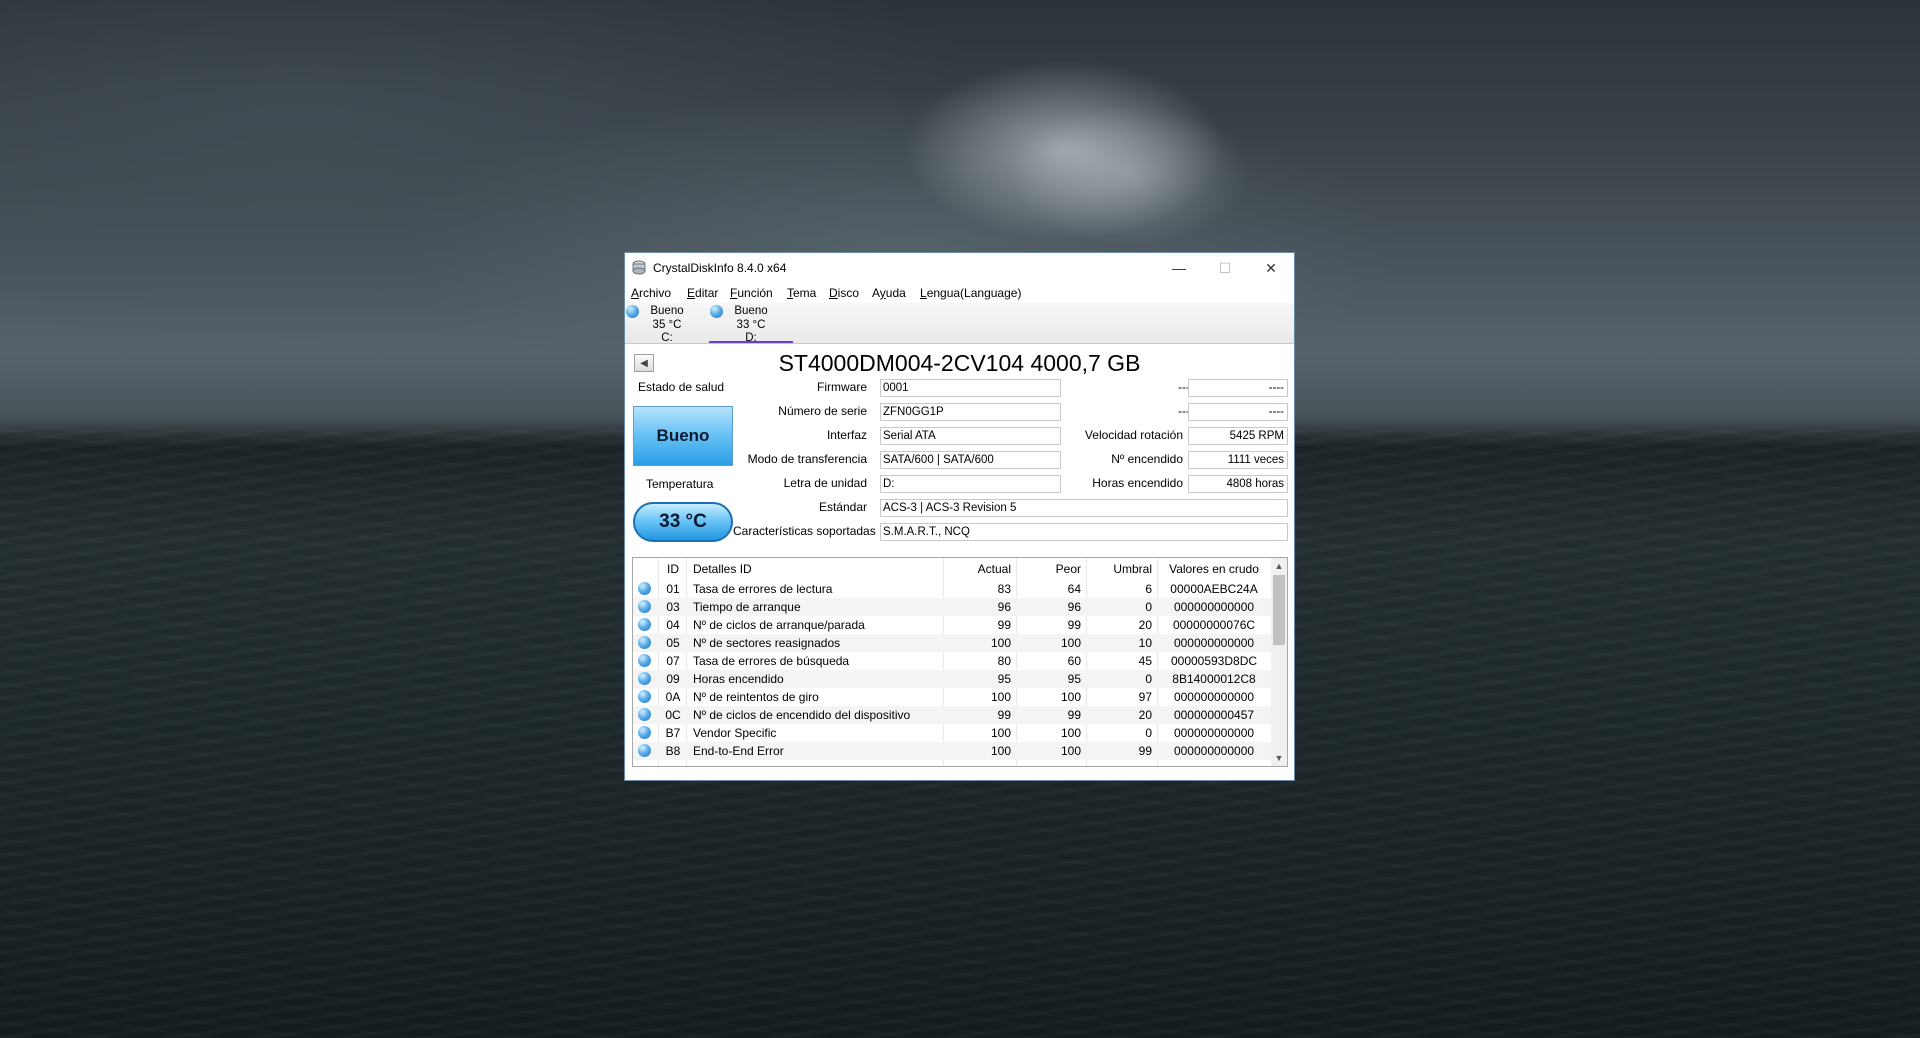 Image resolution: width=1920 pixels, height=1038 pixels. I want to click on attribute-id: 03, so click(673, 607).